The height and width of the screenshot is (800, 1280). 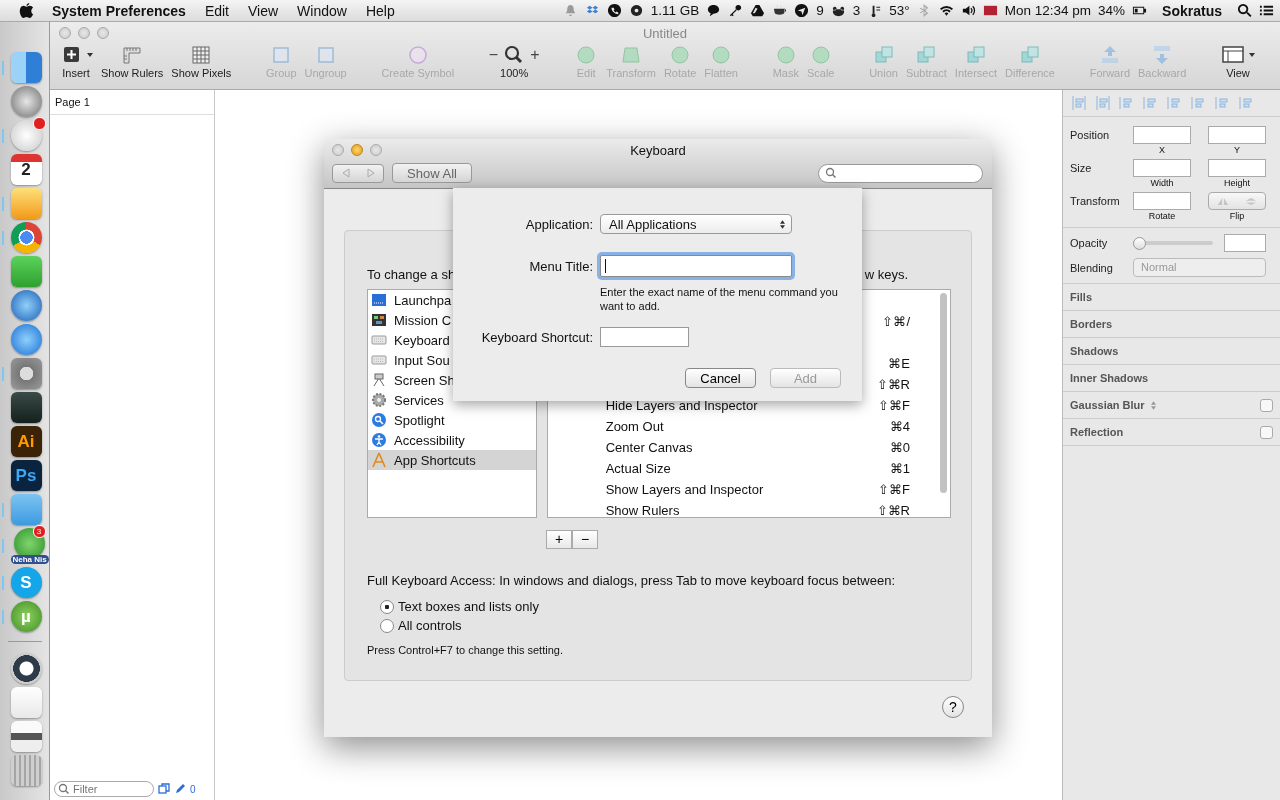 I want to click on status-text: 9, so click(x=820, y=10).